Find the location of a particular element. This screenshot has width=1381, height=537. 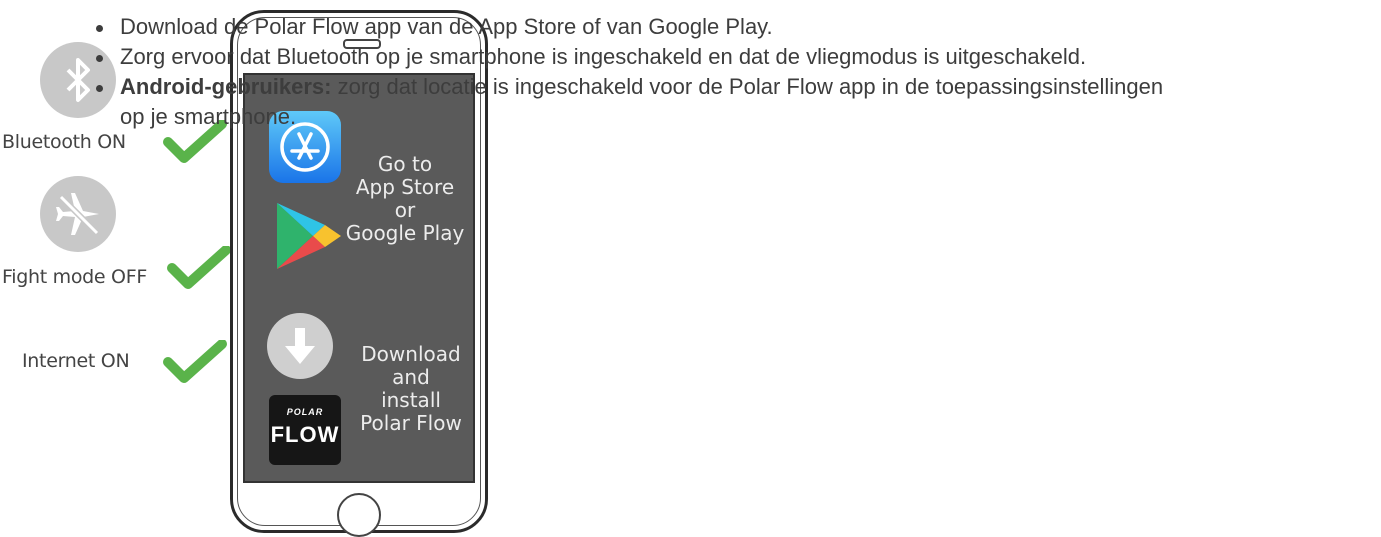

download-text-line: Polar Flow is located at coordinates (411, 423).